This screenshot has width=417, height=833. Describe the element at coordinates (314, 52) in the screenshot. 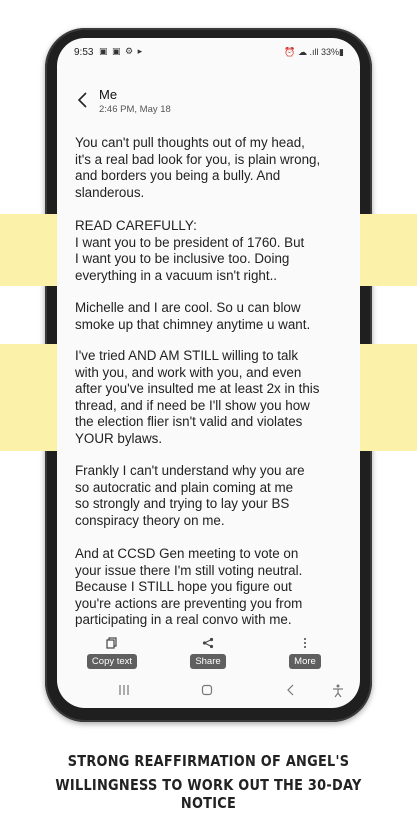

I see `system-status-icons: ⏰ ☁ .ıll 33%▮` at that location.